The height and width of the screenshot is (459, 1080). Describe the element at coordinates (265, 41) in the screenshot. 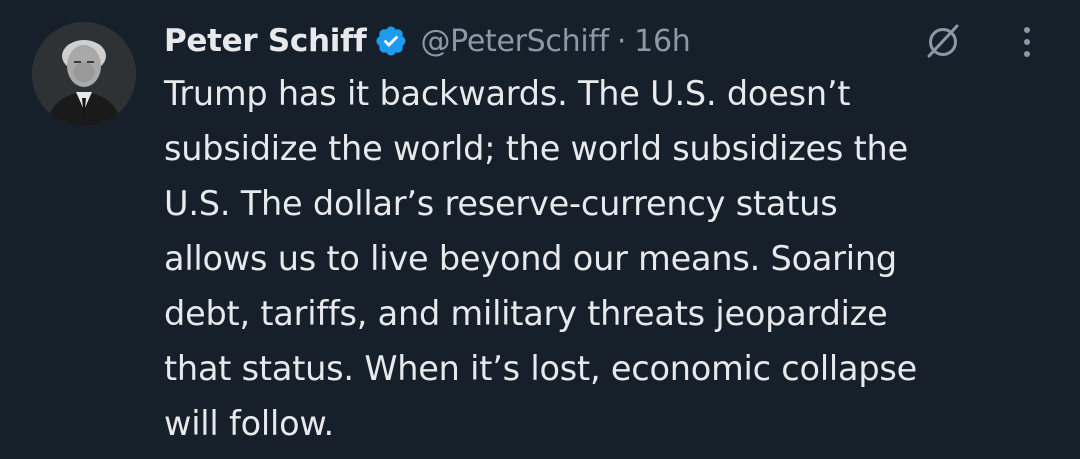

I see `author-name: Peter Schiff` at that location.